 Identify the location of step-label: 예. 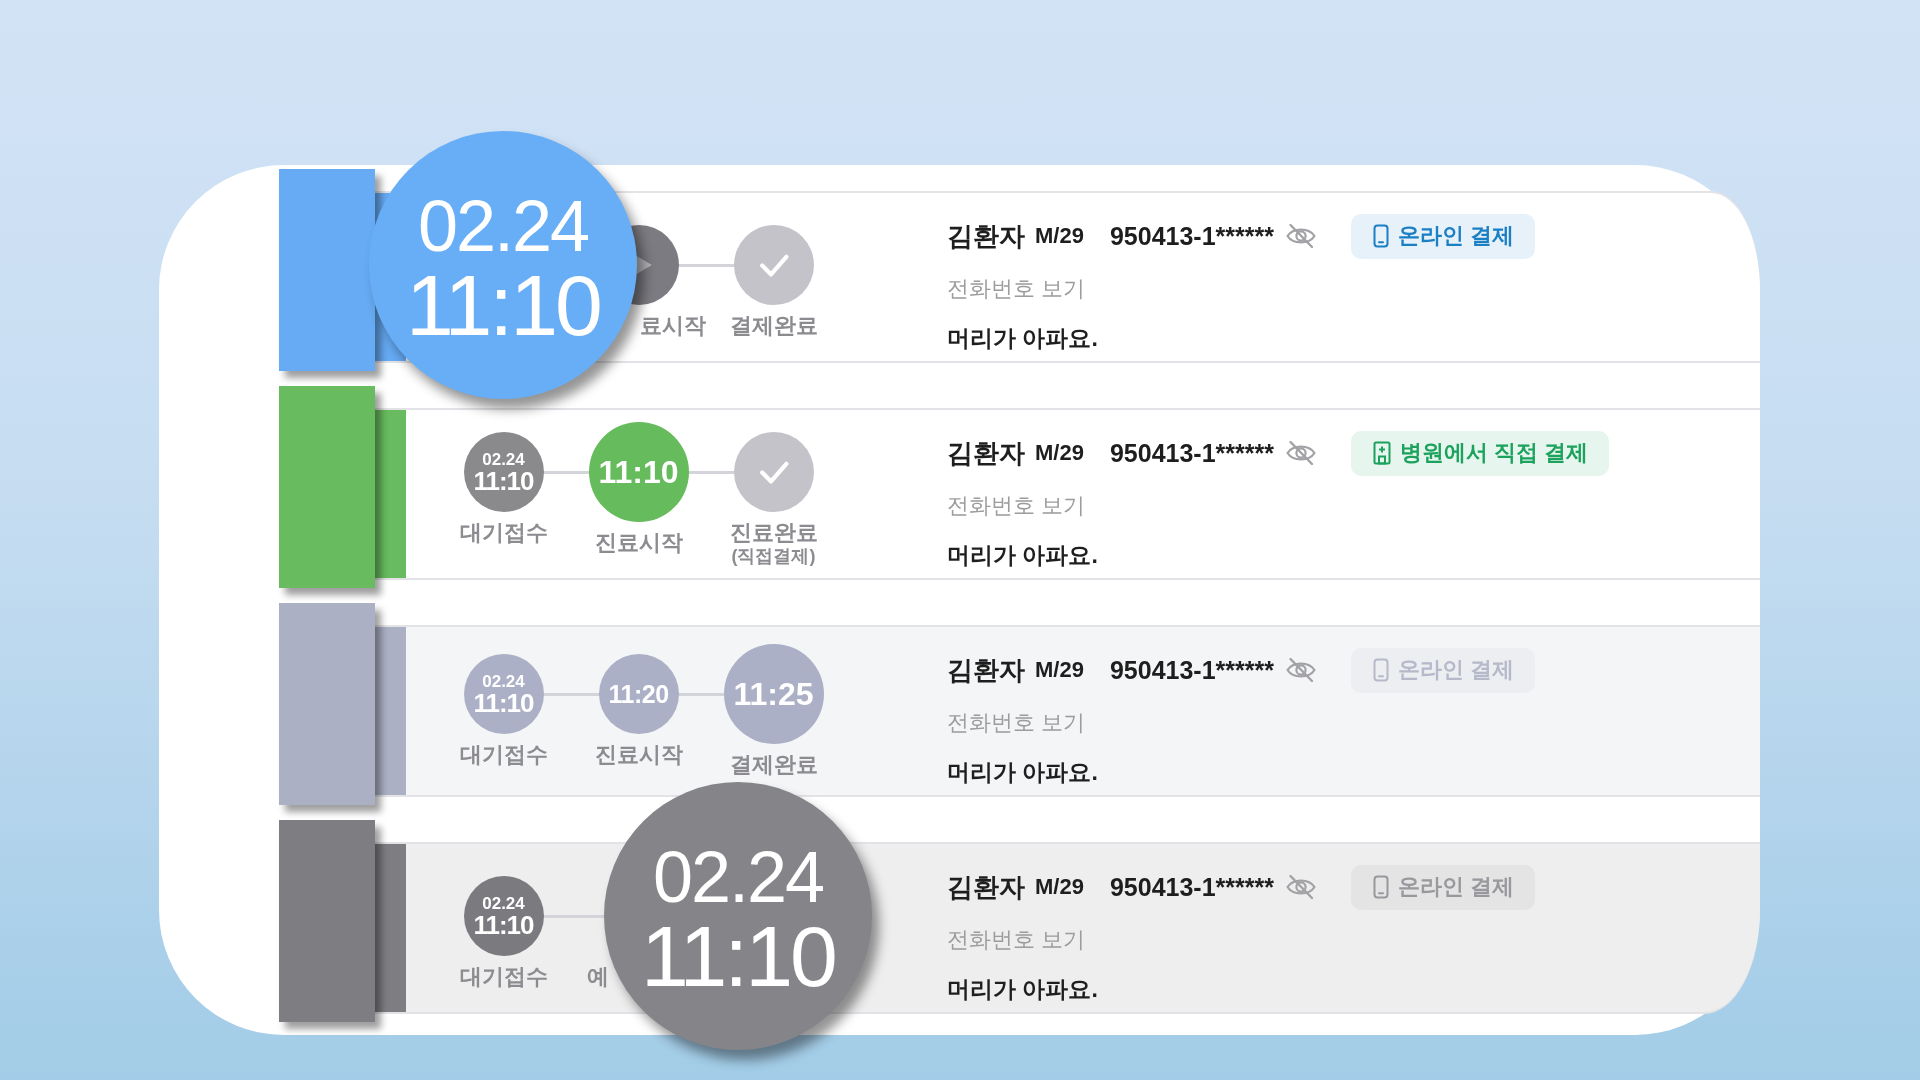
(597, 977).